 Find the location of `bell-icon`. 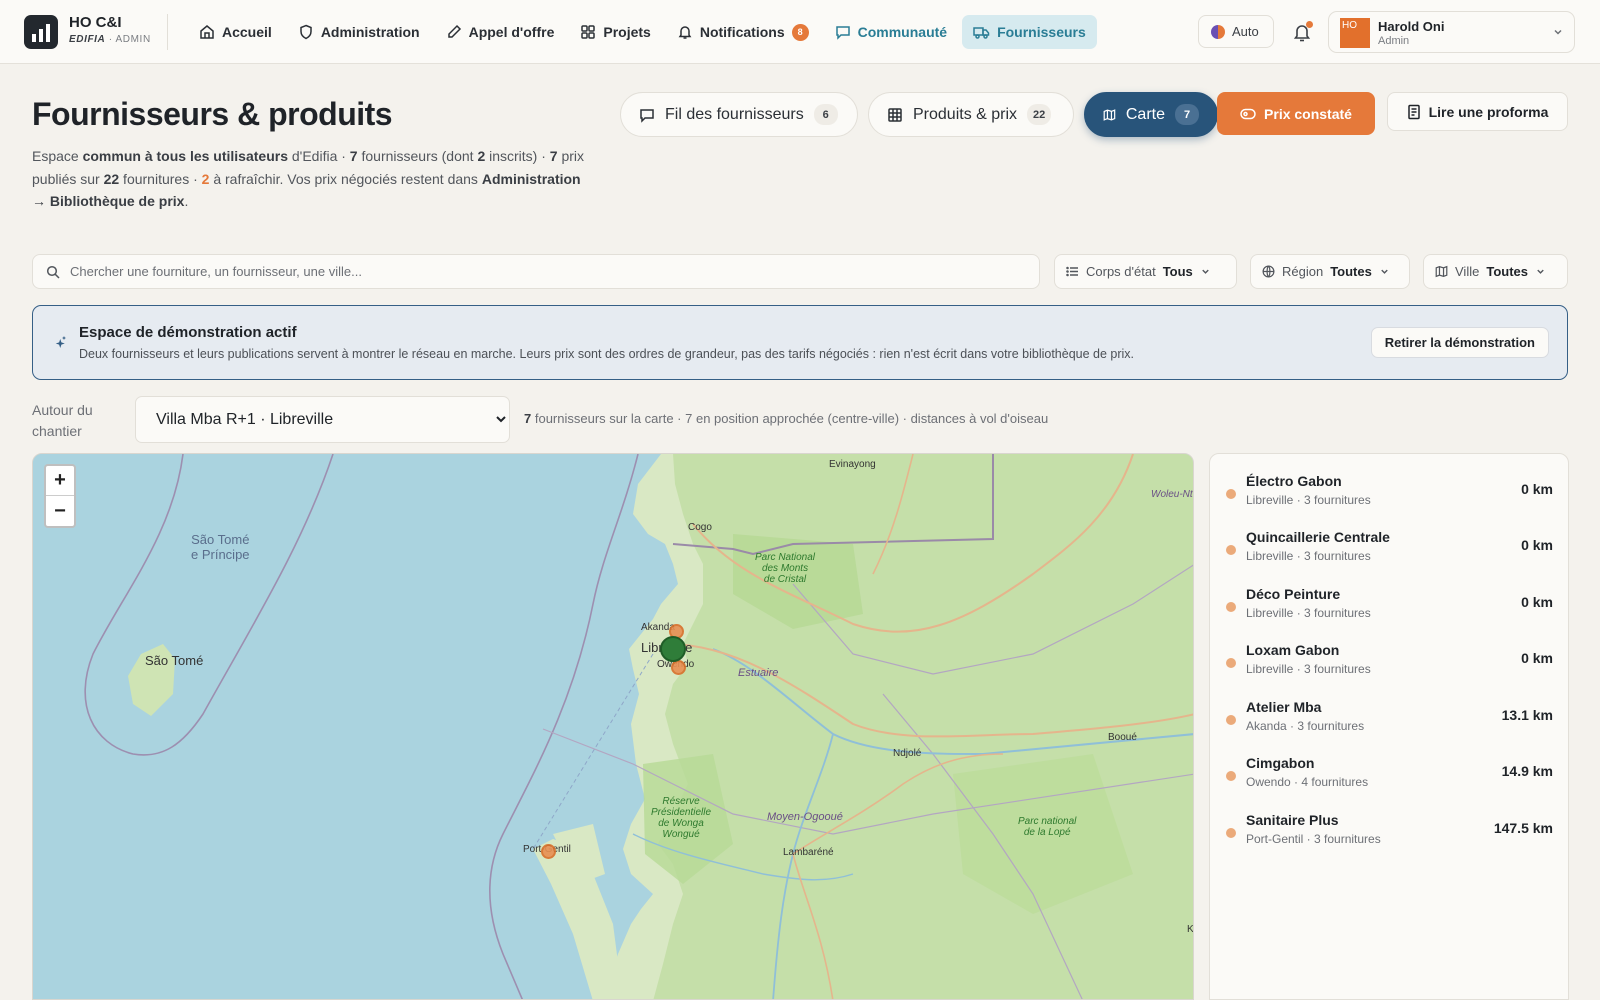

bell-icon is located at coordinates (685, 32).